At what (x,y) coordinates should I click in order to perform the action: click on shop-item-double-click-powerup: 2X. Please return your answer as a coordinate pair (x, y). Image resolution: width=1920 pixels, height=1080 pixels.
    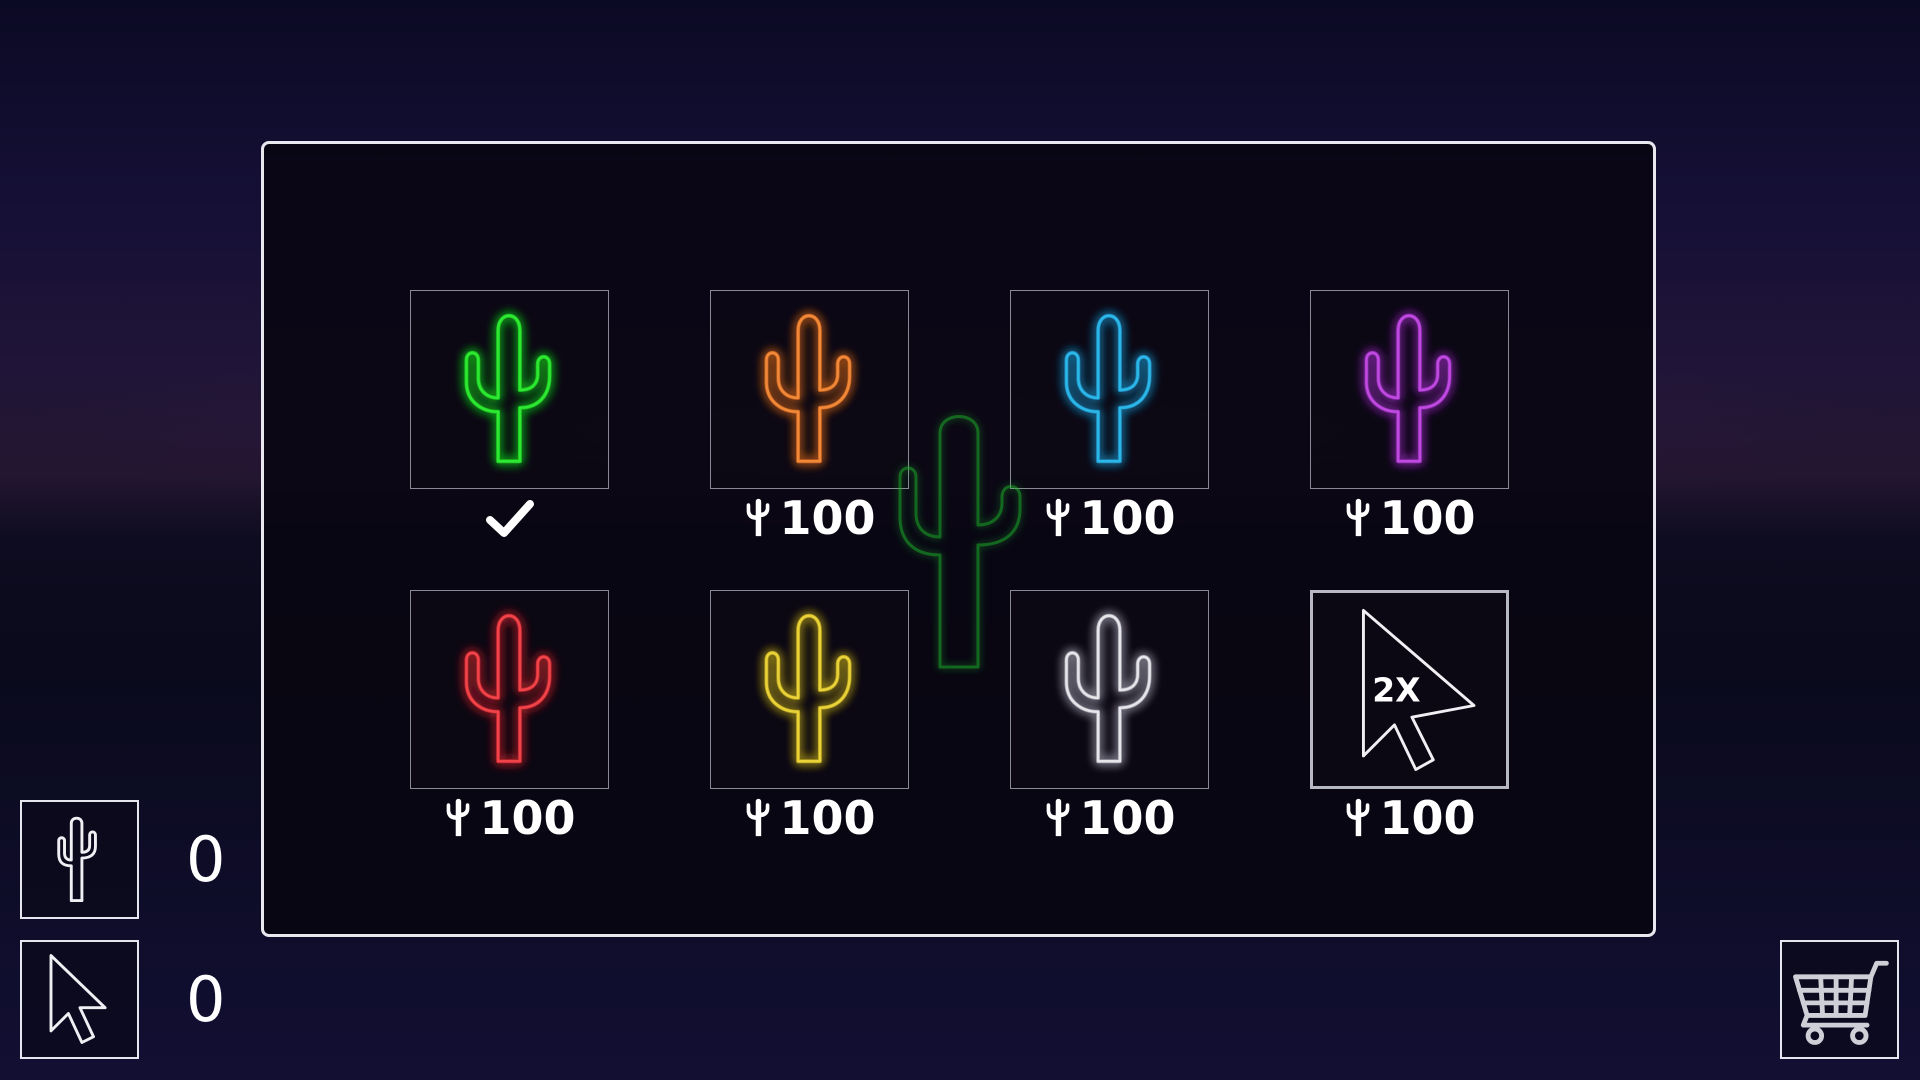
    Looking at the image, I should click on (1409, 689).